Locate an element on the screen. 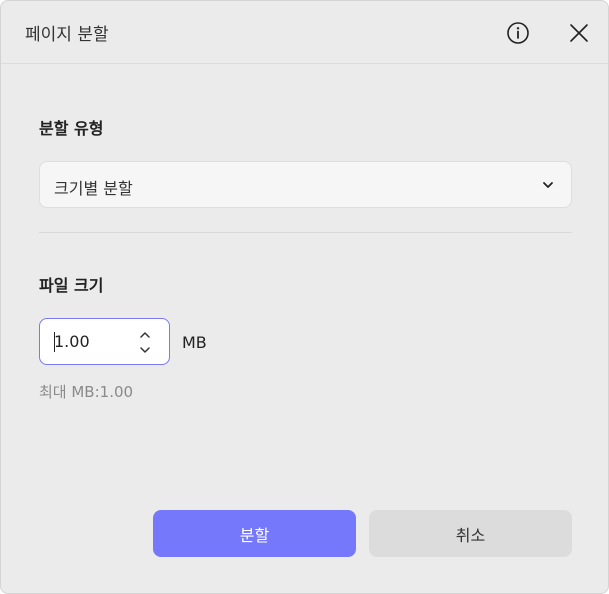  section-divider is located at coordinates (305, 232).